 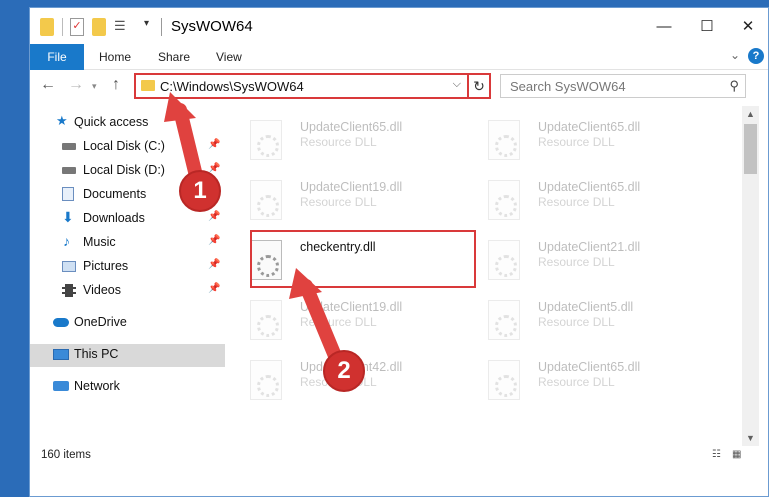 I want to click on annotation-arrows, so click(x=255, y=233).